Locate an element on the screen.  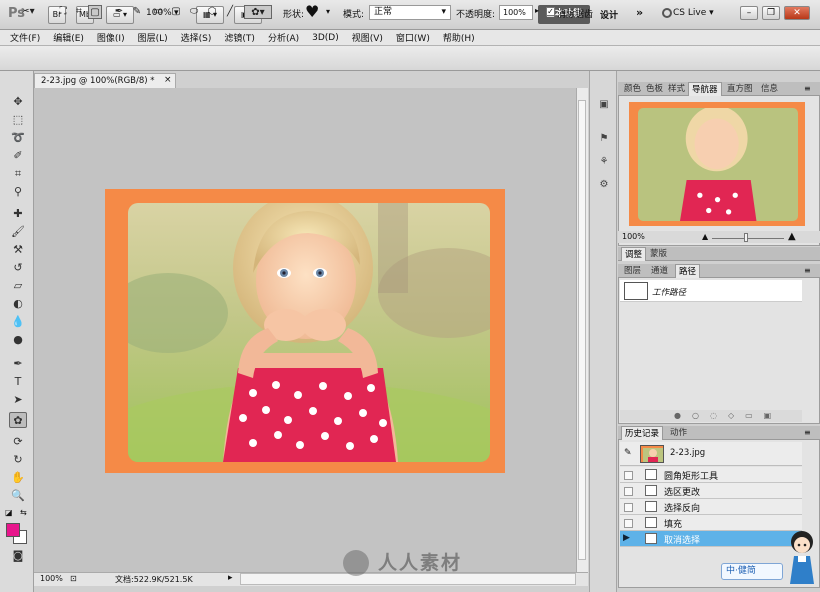
menu-layer: 图层(L) is located at coordinates (153, 37).